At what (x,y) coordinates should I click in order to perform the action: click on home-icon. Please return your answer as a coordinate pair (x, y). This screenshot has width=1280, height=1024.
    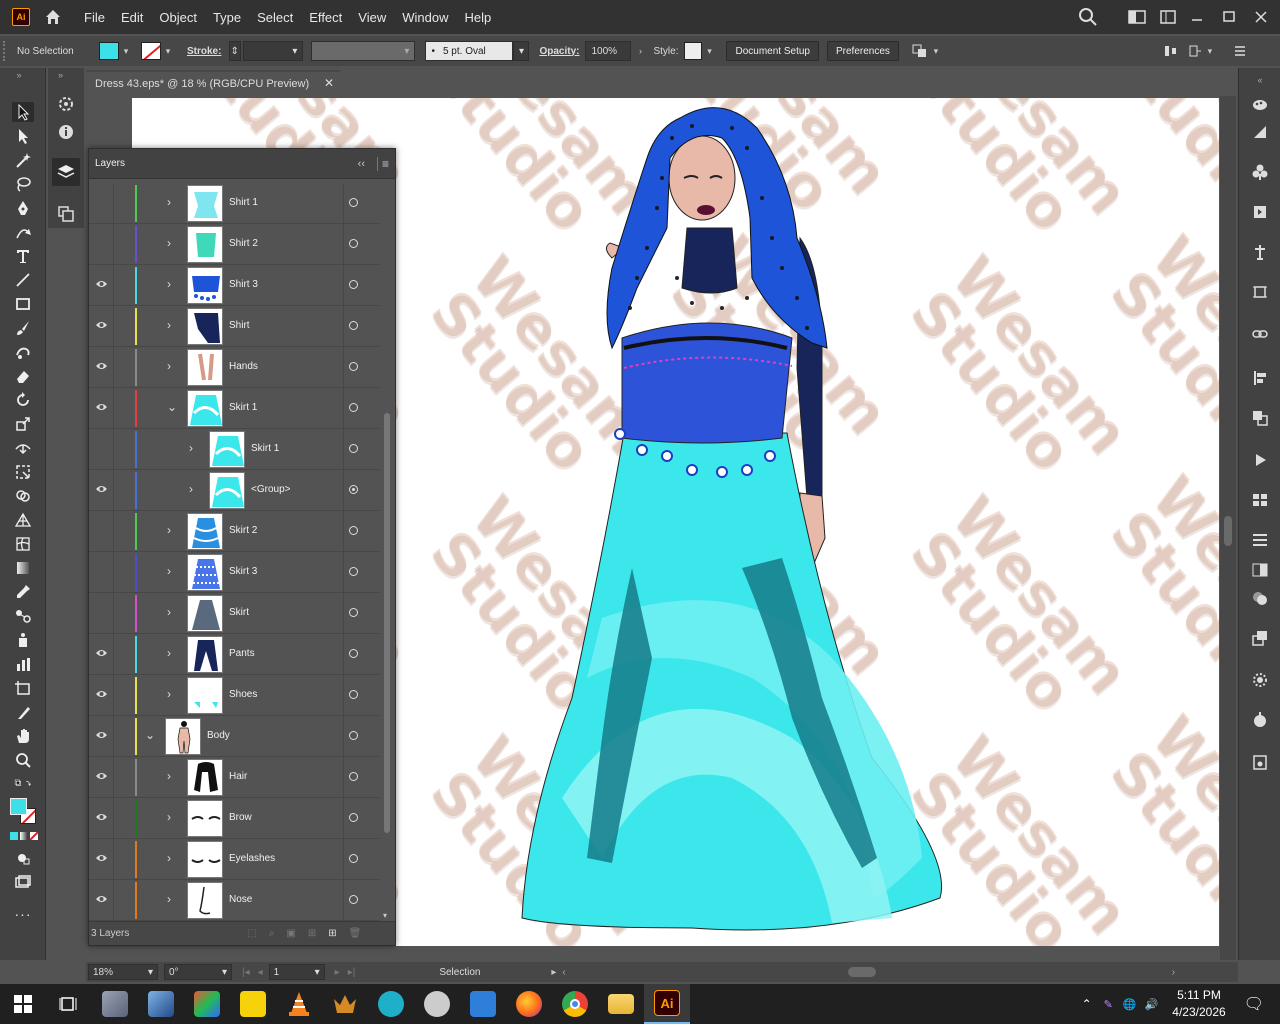
    Looking at the image, I should click on (53, 17).